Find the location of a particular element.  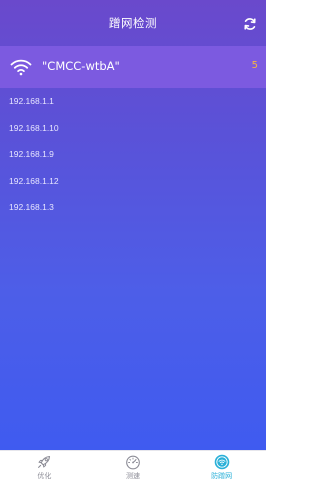

tab-label: 优化 is located at coordinates (44, 476).